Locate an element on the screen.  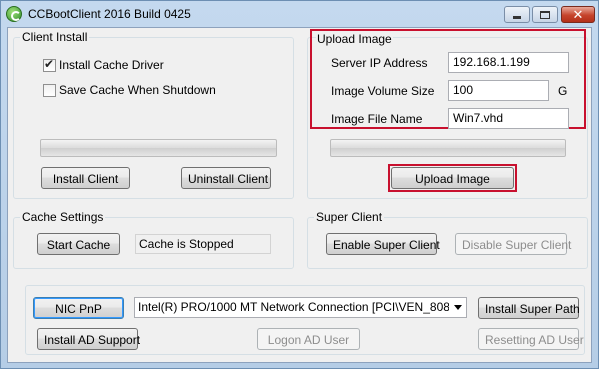
chevron-down-icon is located at coordinates (457, 307).